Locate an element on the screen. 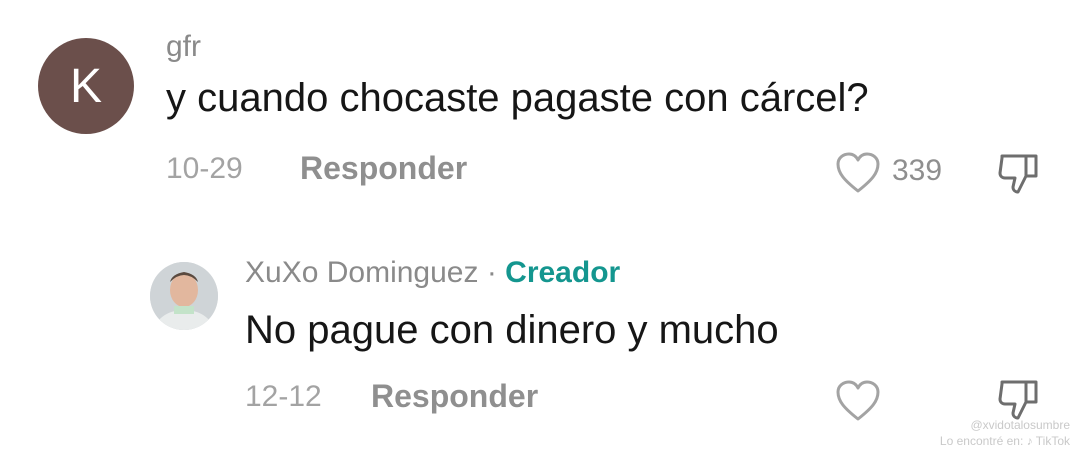 Image resolution: width=1080 pixels, height=456 pixels. creator-badge: Creador is located at coordinates (563, 272).